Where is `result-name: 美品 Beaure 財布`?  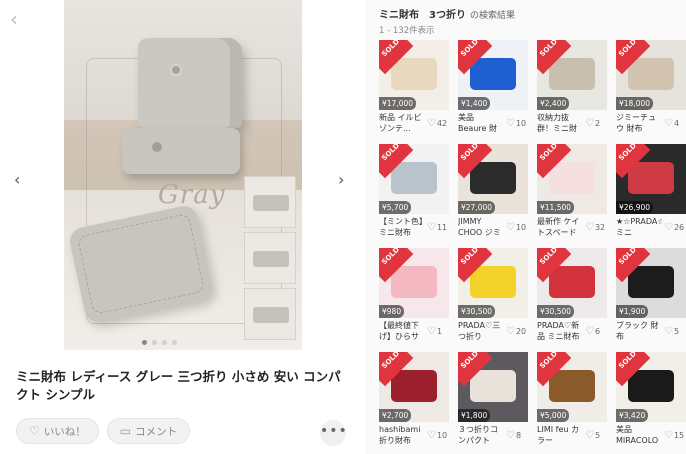
result-name: 美品 Beaure 財布 is located at coordinates (481, 123).